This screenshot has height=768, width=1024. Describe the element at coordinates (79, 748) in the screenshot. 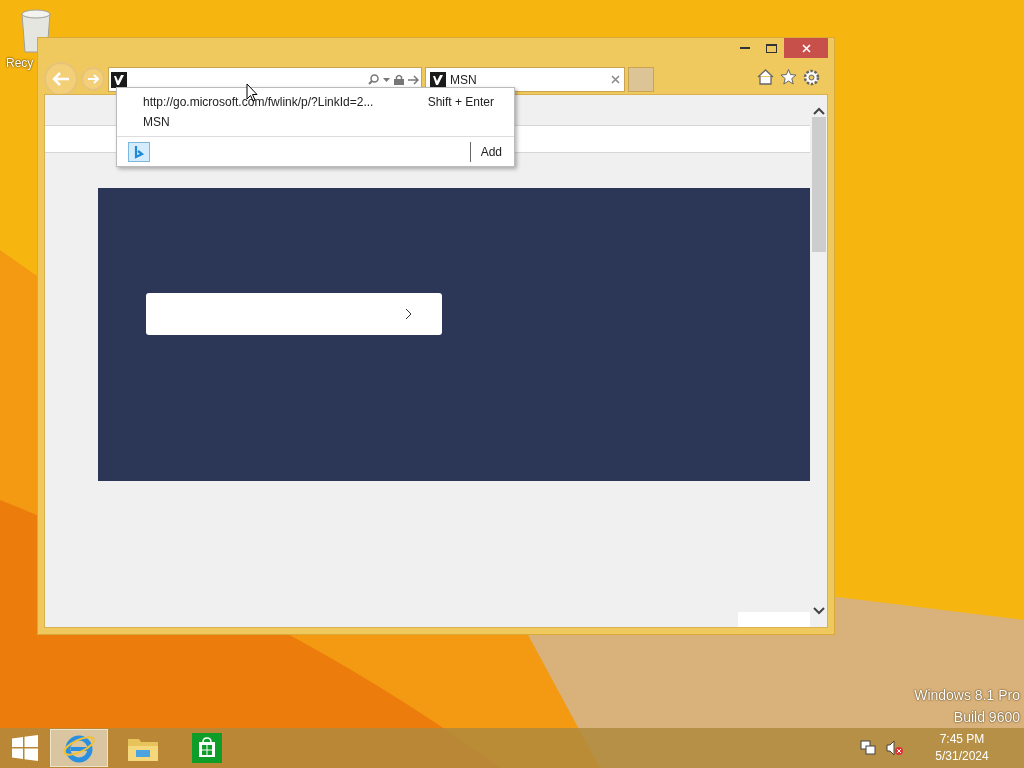

I see `taskbar-app-button` at that location.